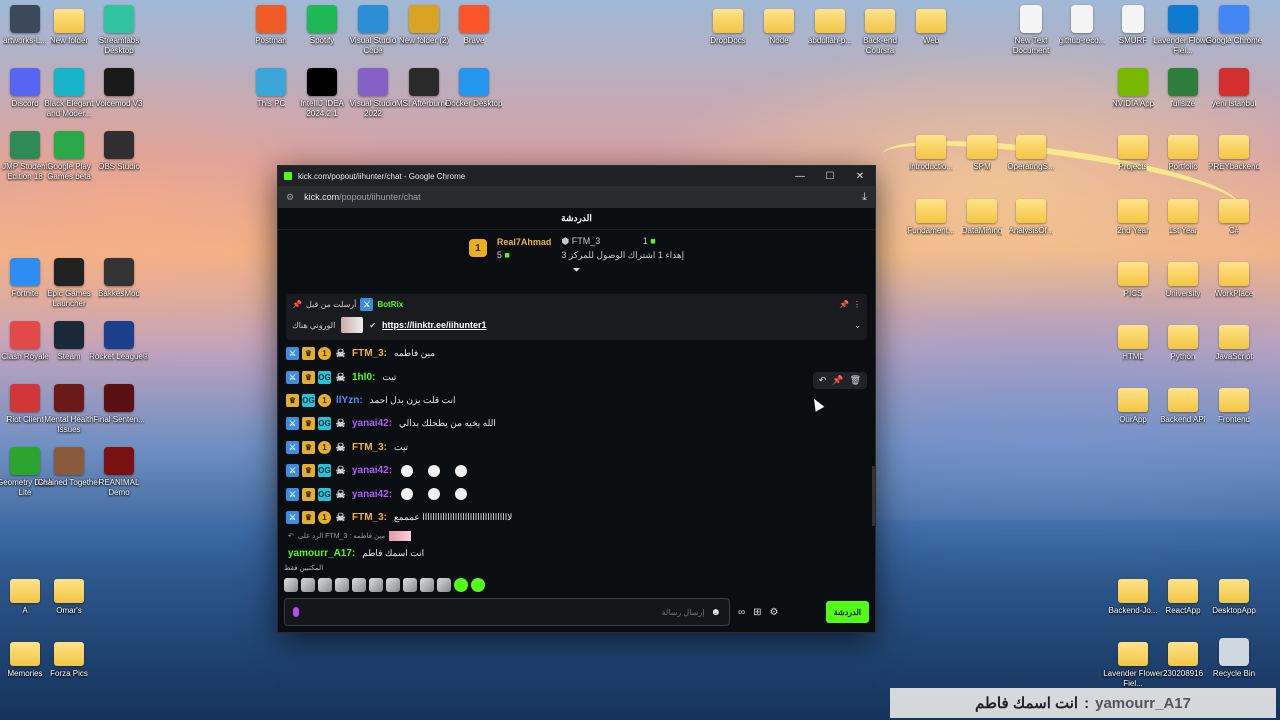 The height and width of the screenshot is (720, 1280). I want to click on desktop-icon-label: PICS, so click(1133, 293).